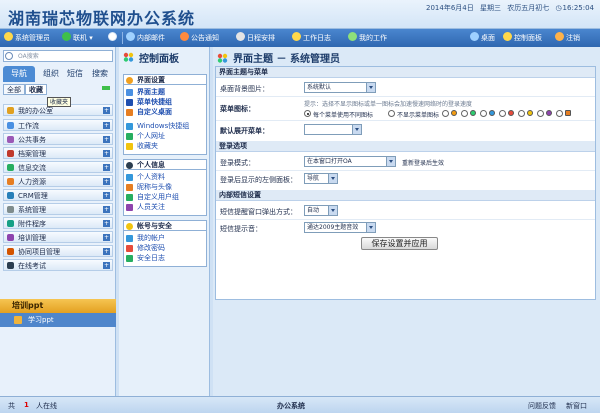  What do you see at coordinates (340, 227) in the screenshot?
I see `sms-sound-select: 通达2009主题音效` at bounding box center [340, 227].